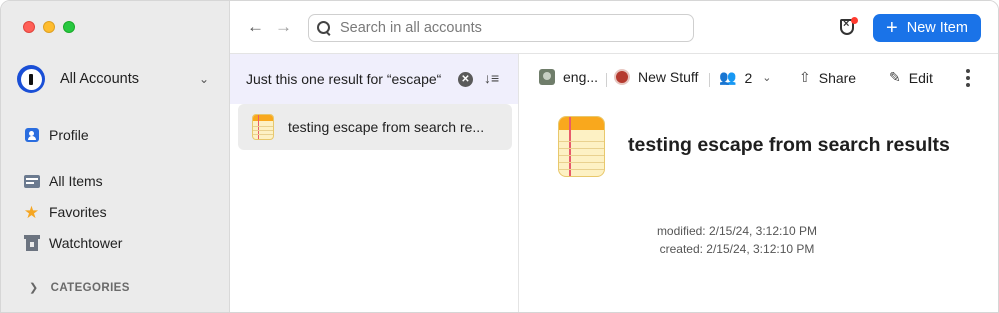 The height and width of the screenshot is (313, 999). I want to click on account-switcher: All Accounts ⌄, so click(116, 79).